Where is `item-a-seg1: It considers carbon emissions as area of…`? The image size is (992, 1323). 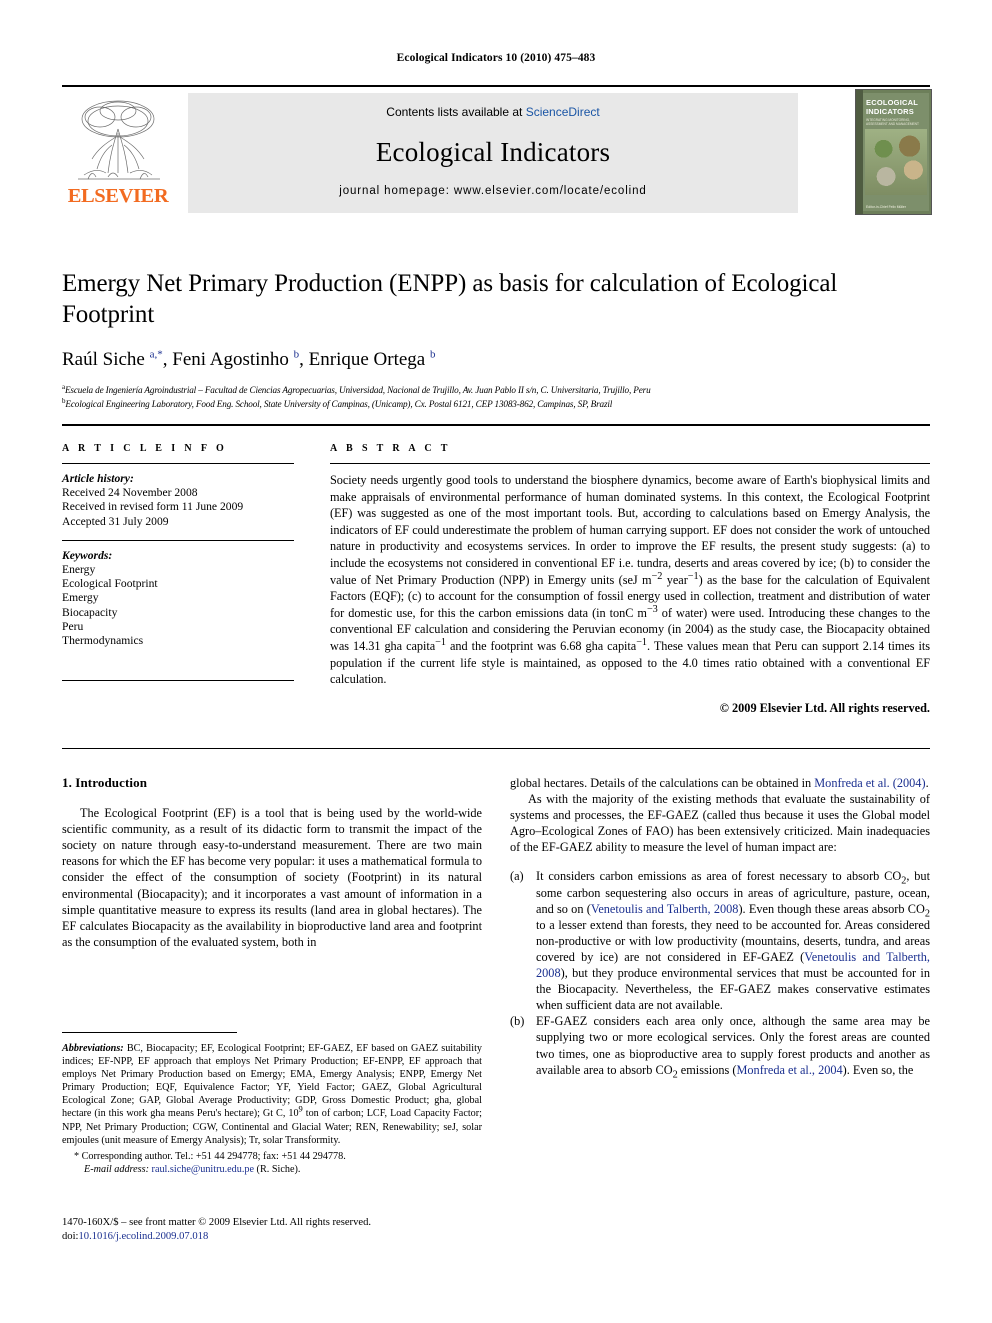 item-a-seg1: It considers carbon emissions as area of… is located at coordinates (719, 876).